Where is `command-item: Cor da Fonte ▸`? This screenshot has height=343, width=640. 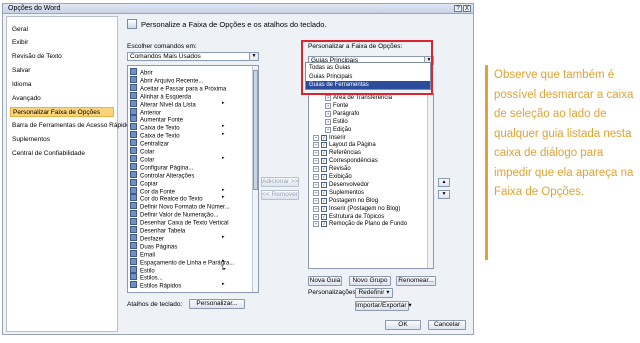
command-item: Cor da Fonte ▸ is located at coordinates (177, 190).